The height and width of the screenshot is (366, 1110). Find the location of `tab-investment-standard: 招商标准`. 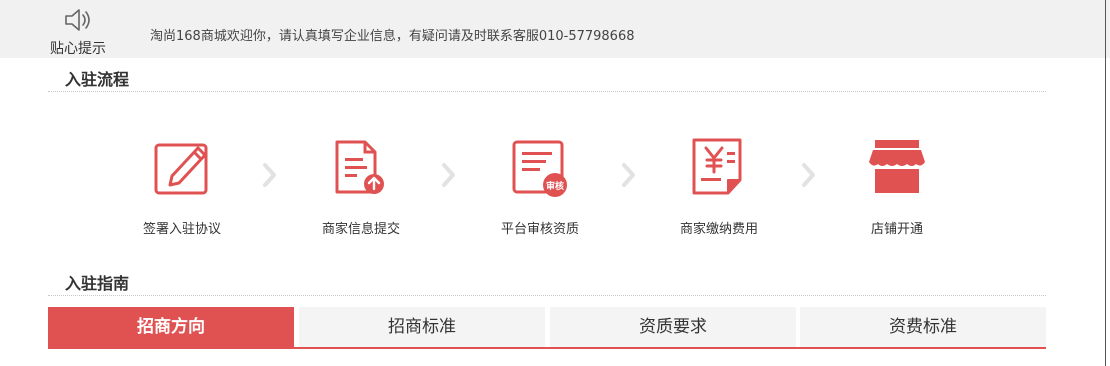

tab-investment-standard: 招商标准 is located at coordinates (422, 327).